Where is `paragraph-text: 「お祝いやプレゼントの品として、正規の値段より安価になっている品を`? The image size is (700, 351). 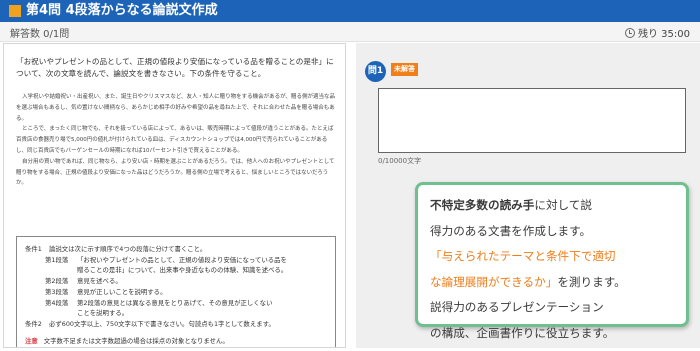 paragraph-text: 「お祝いやプレゼントの品として、正規の値段より安価になっている品を is located at coordinates (182, 259).